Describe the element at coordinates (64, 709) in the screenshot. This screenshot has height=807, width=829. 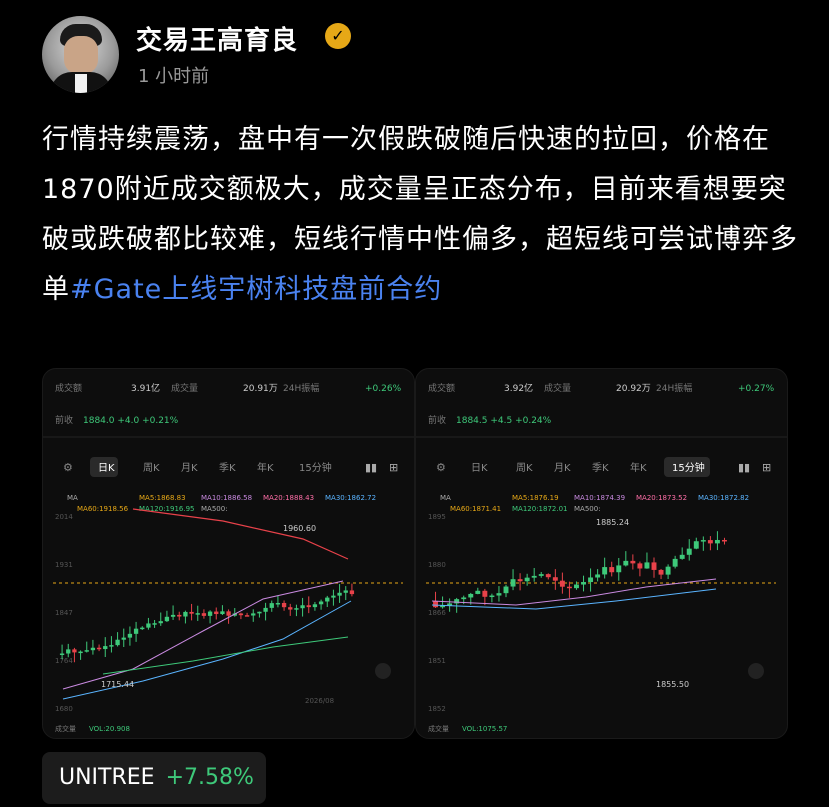
I see `price-tick-label: 1680` at that location.